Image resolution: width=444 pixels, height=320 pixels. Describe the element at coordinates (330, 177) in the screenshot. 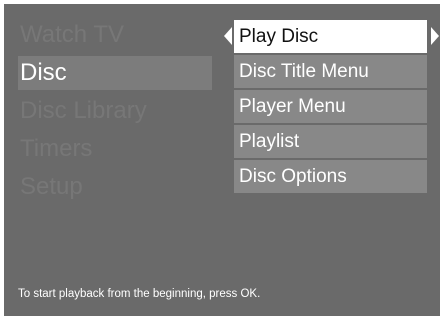

I see `submenu-item-disc-options: Disc Options` at that location.